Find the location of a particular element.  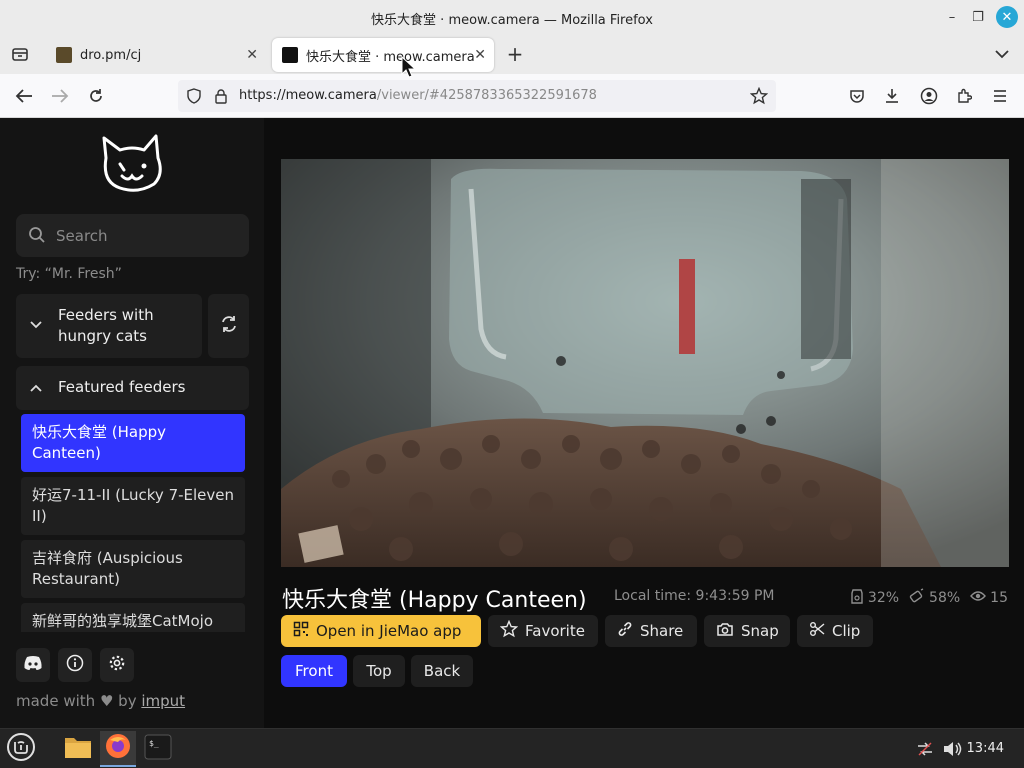

maximize-button: ❐ is located at coordinates (978, 17).